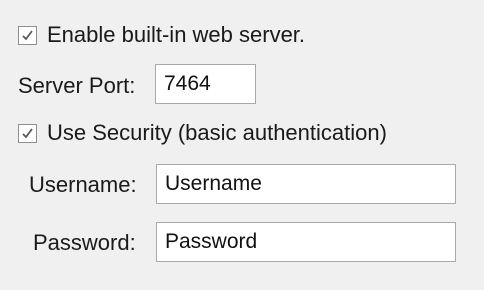 This screenshot has height=290, width=484. What do you see at coordinates (306, 184) in the screenshot?
I see `username-input` at bounding box center [306, 184].